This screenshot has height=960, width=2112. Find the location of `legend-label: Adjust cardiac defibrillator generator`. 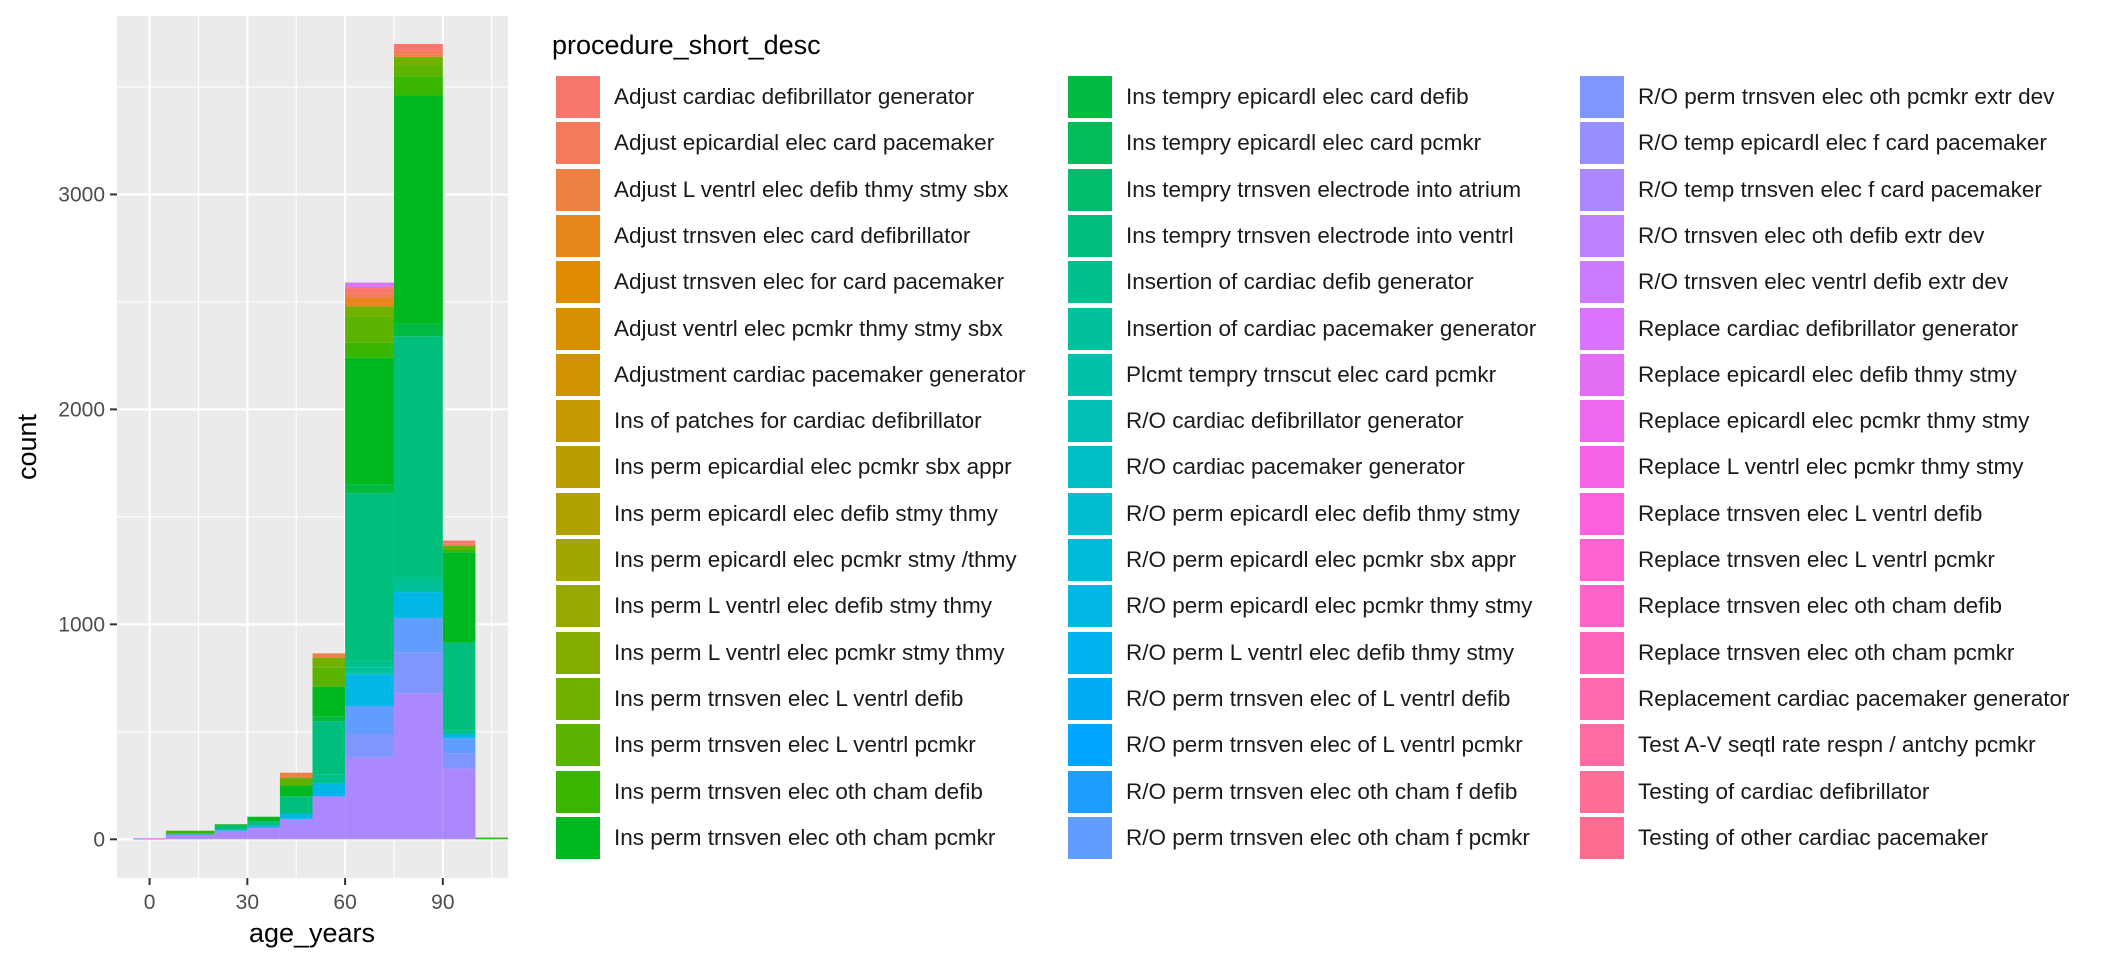

legend-label: Adjust cardiac defibrillator generator is located at coordinates (794, 96).